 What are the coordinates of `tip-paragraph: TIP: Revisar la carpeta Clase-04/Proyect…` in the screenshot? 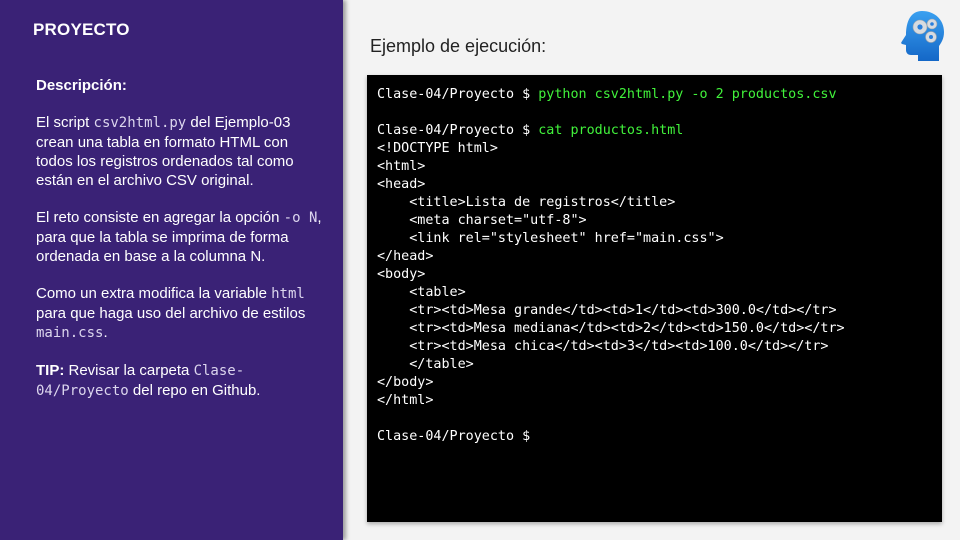 It's located at (148, 380).